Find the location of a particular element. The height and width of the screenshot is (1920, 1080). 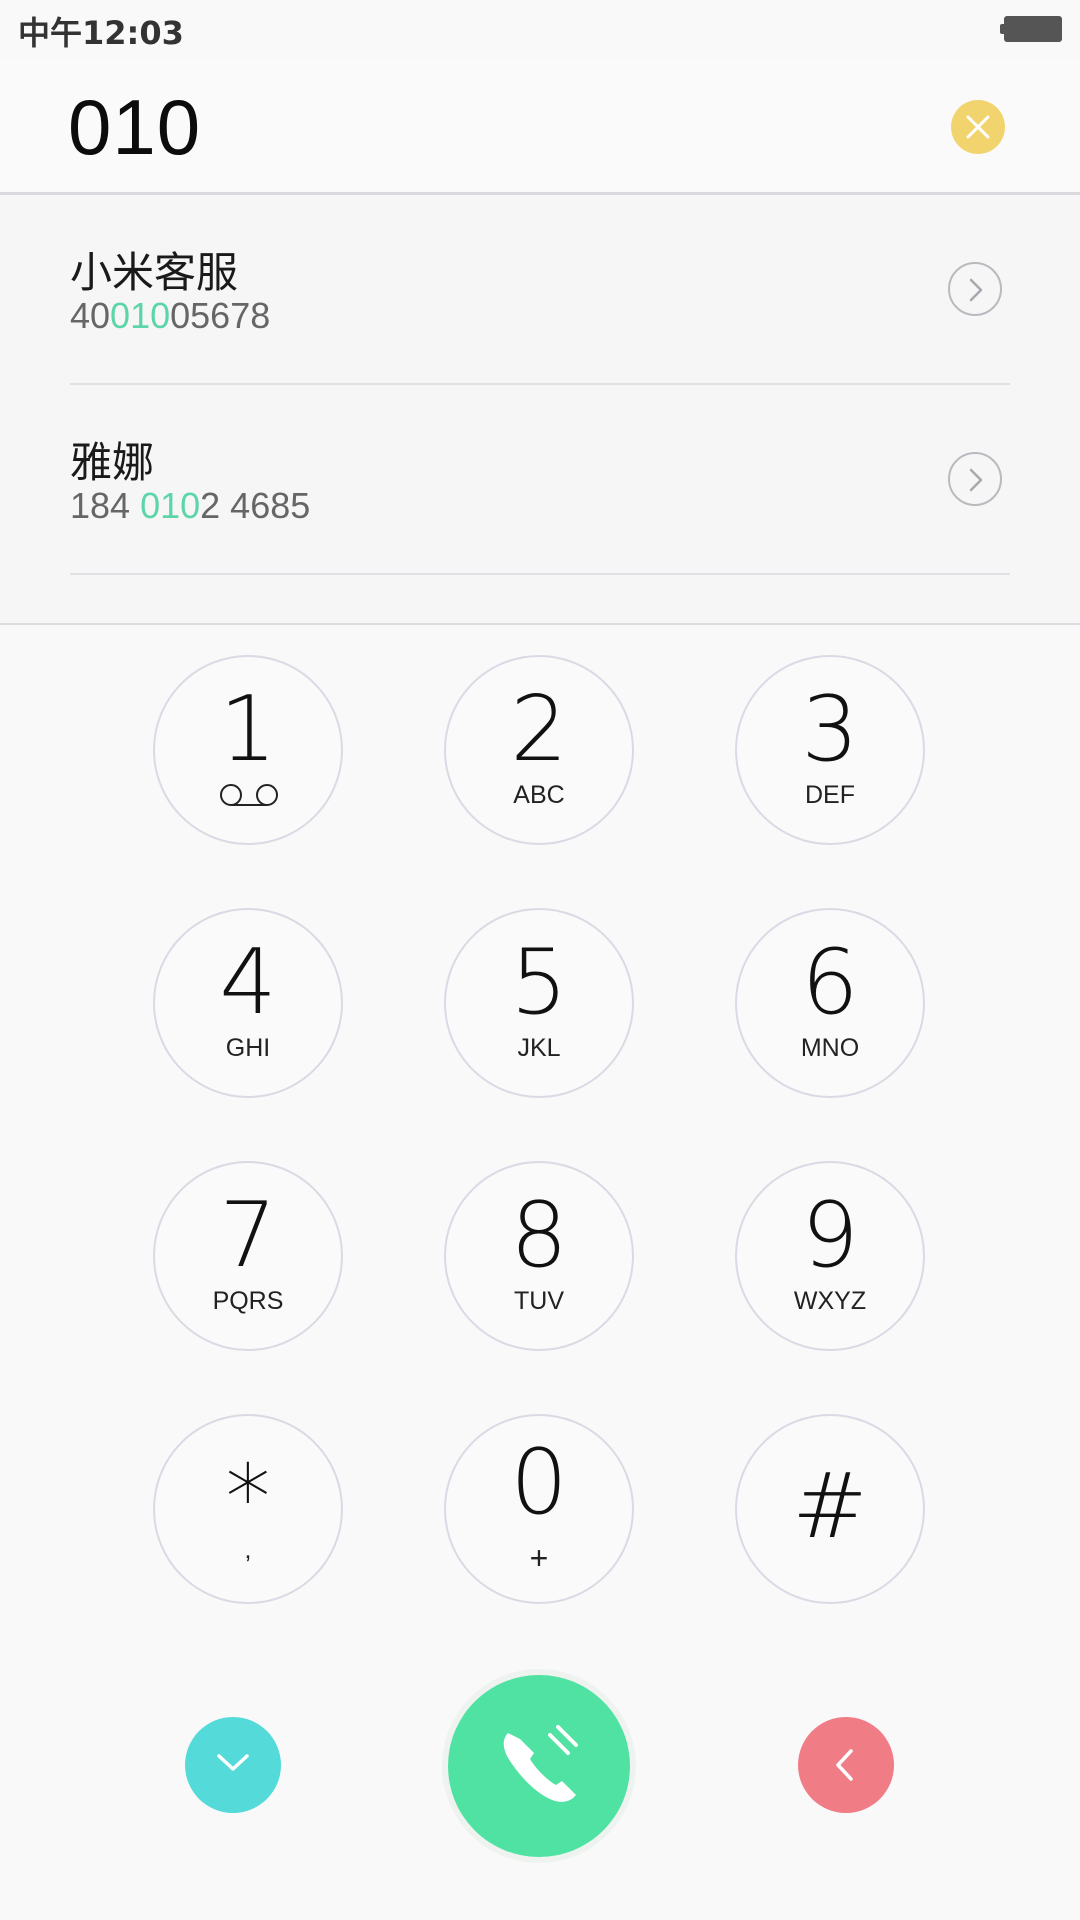

backspace-button is located at coordinates (846, 1765).